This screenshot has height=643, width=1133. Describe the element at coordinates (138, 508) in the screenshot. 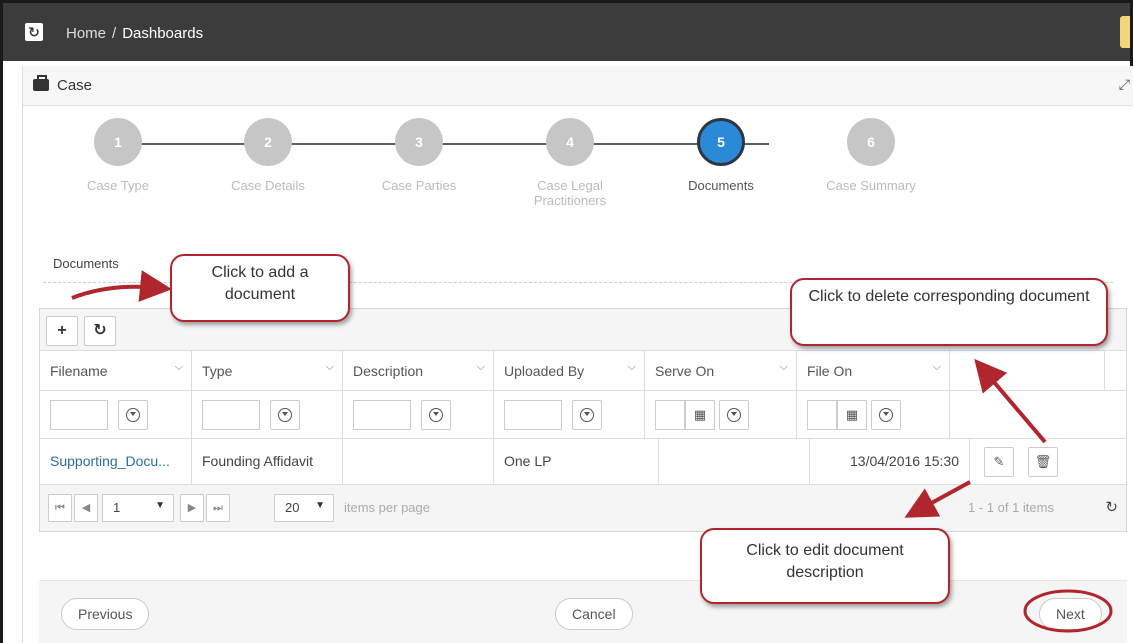

I see `page-select: 1 ▼` at that location.